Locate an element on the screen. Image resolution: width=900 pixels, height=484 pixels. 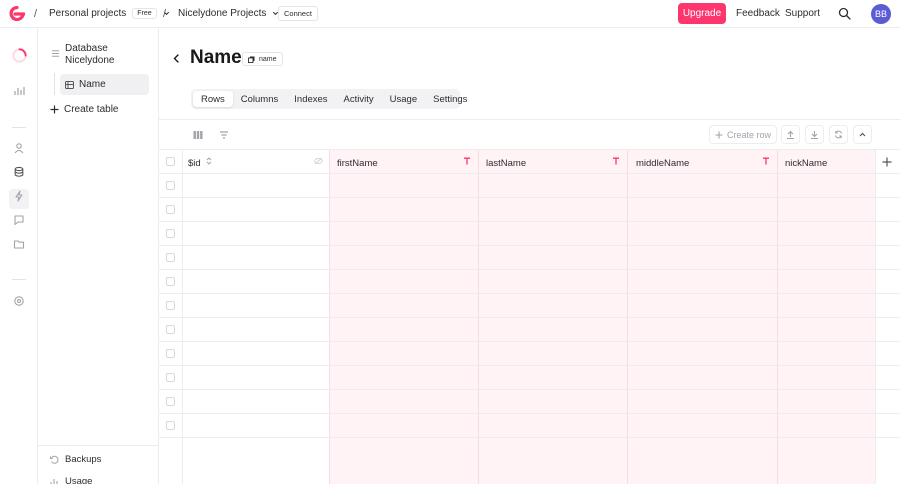
database-name: Database Nicelydone is located at coordinates (105, 55).